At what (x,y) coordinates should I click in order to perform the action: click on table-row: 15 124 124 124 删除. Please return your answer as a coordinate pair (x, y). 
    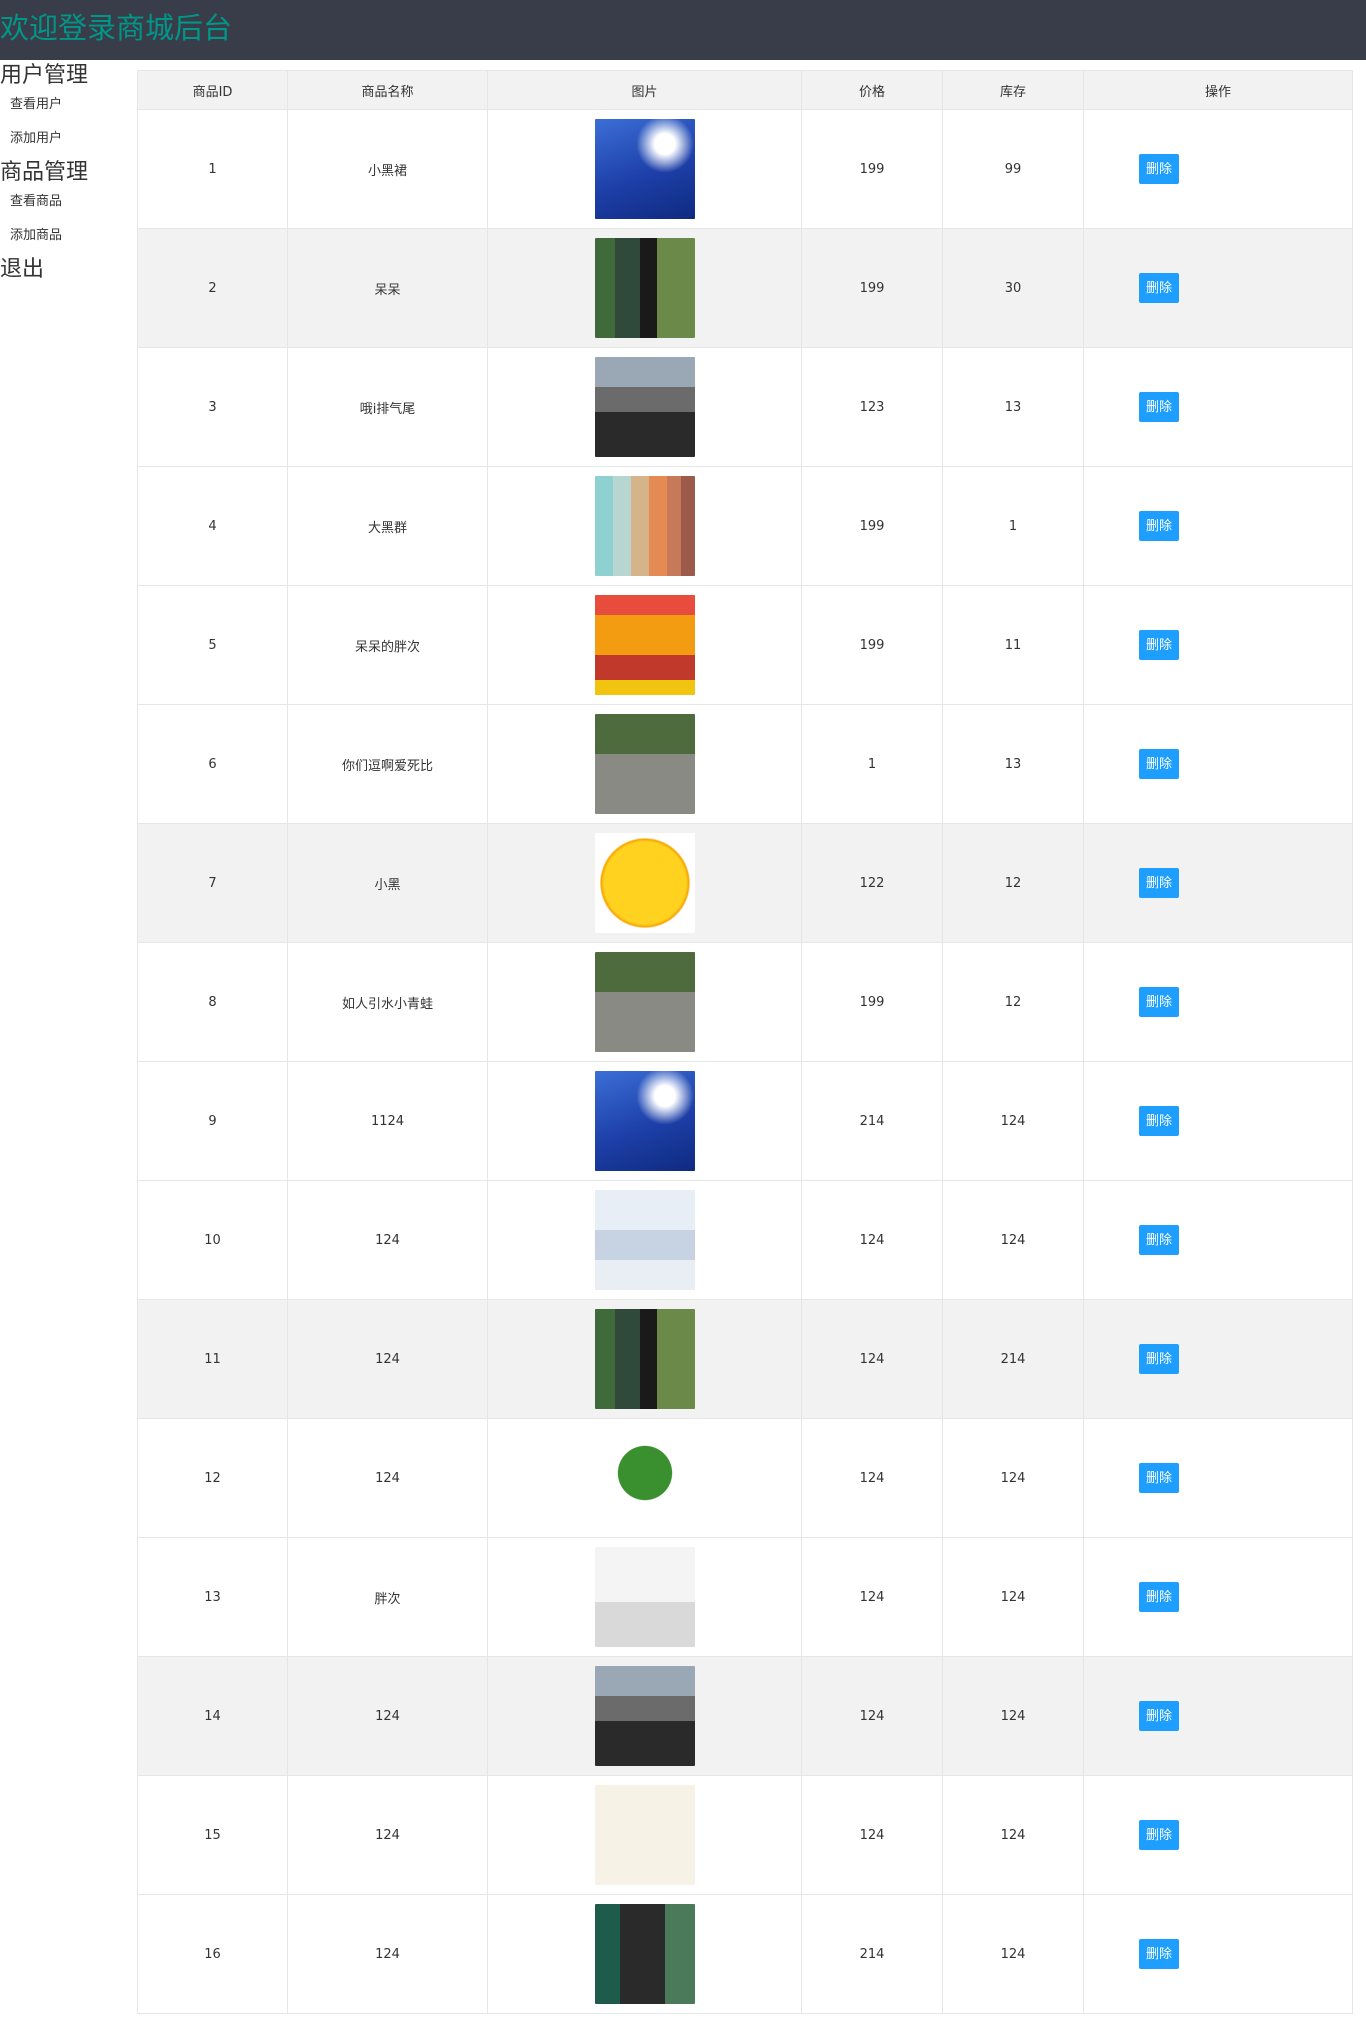
    Looking at the image, I should click on (745, 1835).